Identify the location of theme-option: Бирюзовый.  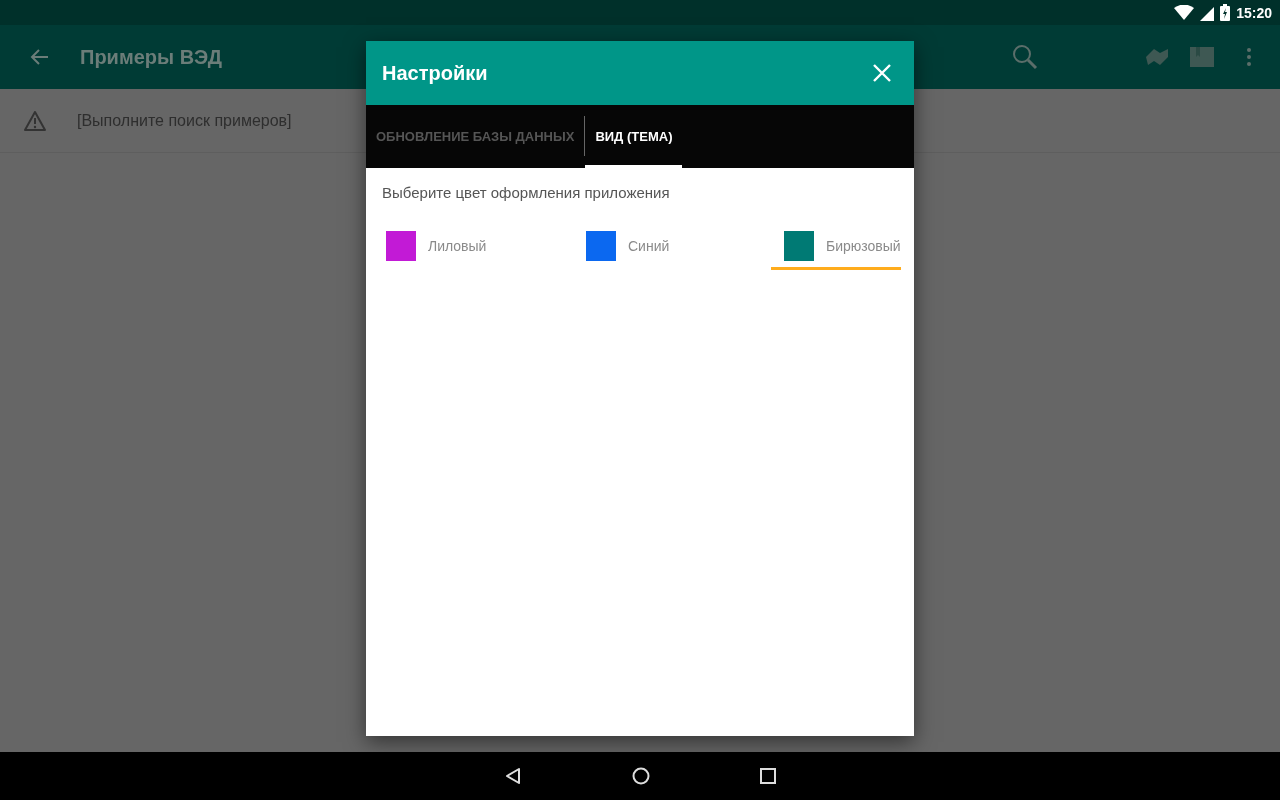
(836, 247).